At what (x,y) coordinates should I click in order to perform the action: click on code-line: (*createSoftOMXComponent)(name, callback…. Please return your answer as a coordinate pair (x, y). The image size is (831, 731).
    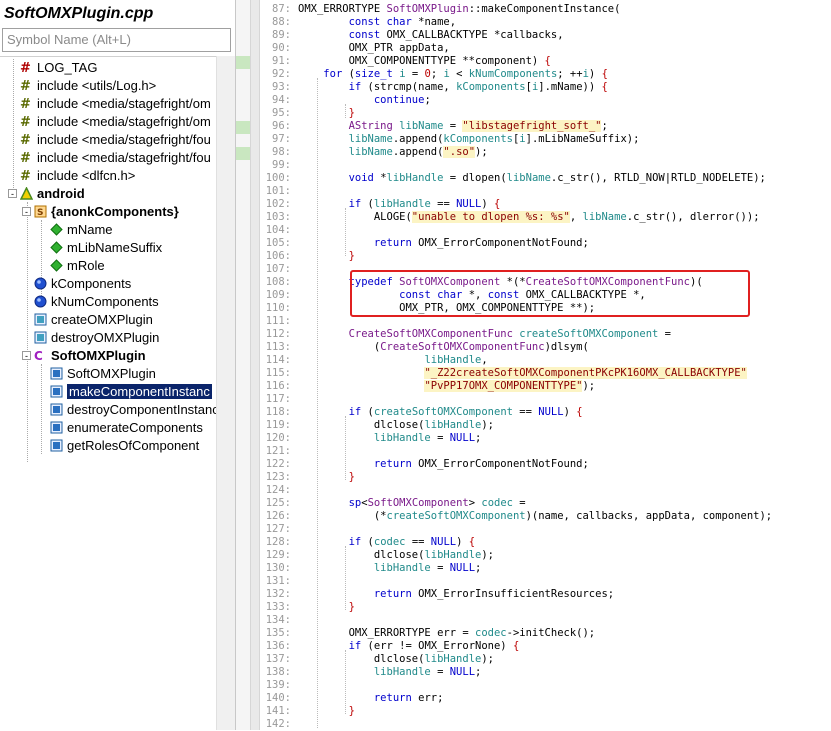
    Looking at the image, I should click on (535, 516).